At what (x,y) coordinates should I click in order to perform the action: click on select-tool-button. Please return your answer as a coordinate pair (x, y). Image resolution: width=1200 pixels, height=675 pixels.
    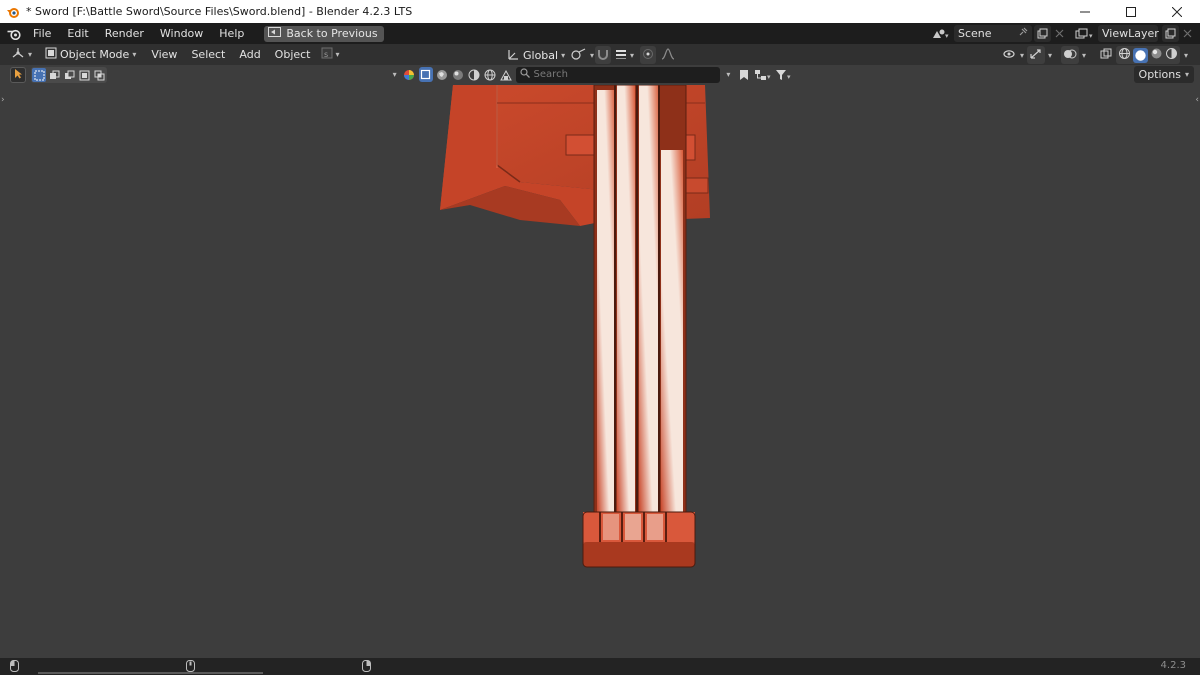
    Looking at the image, I should click on (18, 75).